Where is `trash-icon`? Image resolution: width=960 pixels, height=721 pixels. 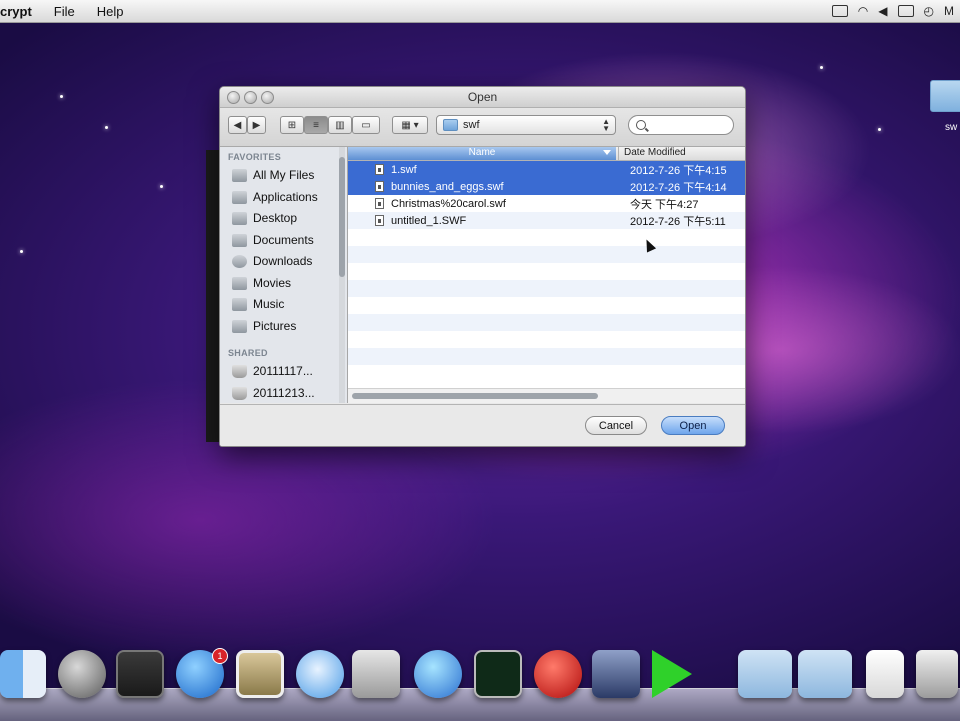 trash-icon is located at coordinates (937, 674).